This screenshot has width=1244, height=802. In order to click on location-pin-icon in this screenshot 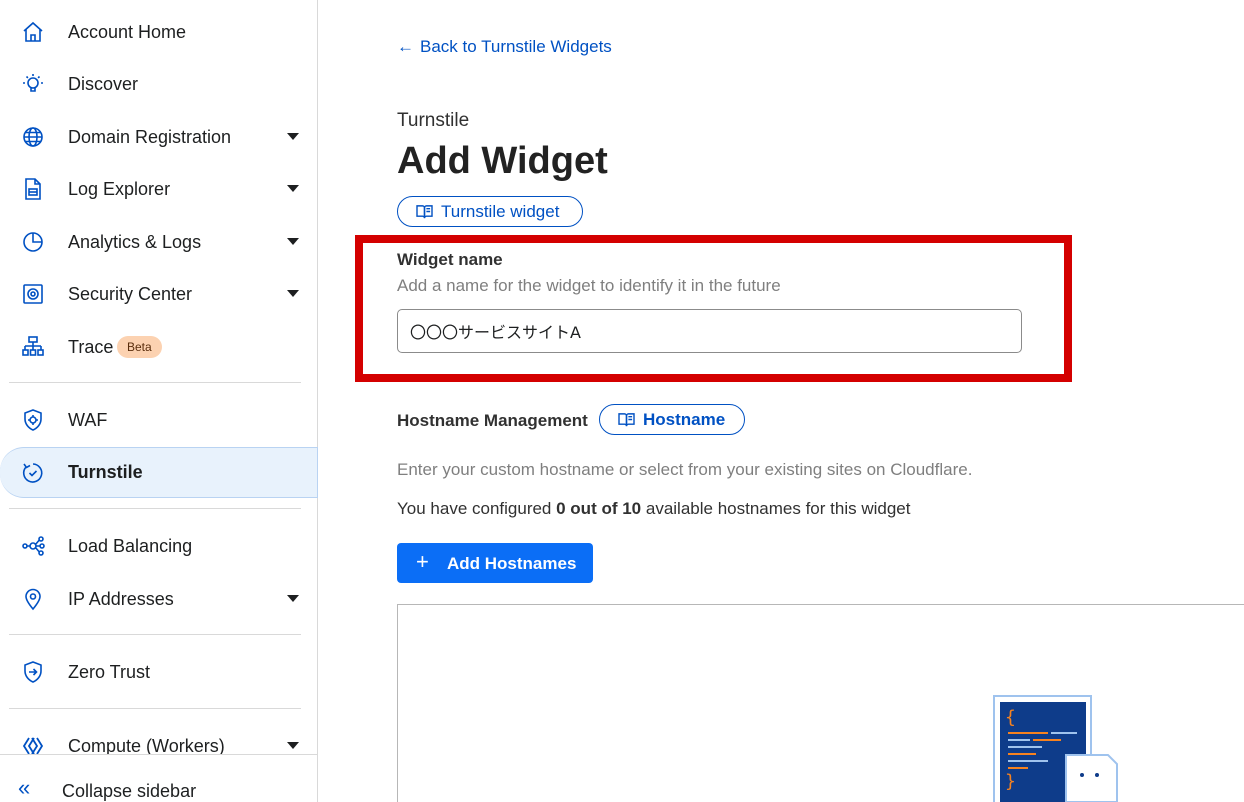, I will do `click(33, 599)`.